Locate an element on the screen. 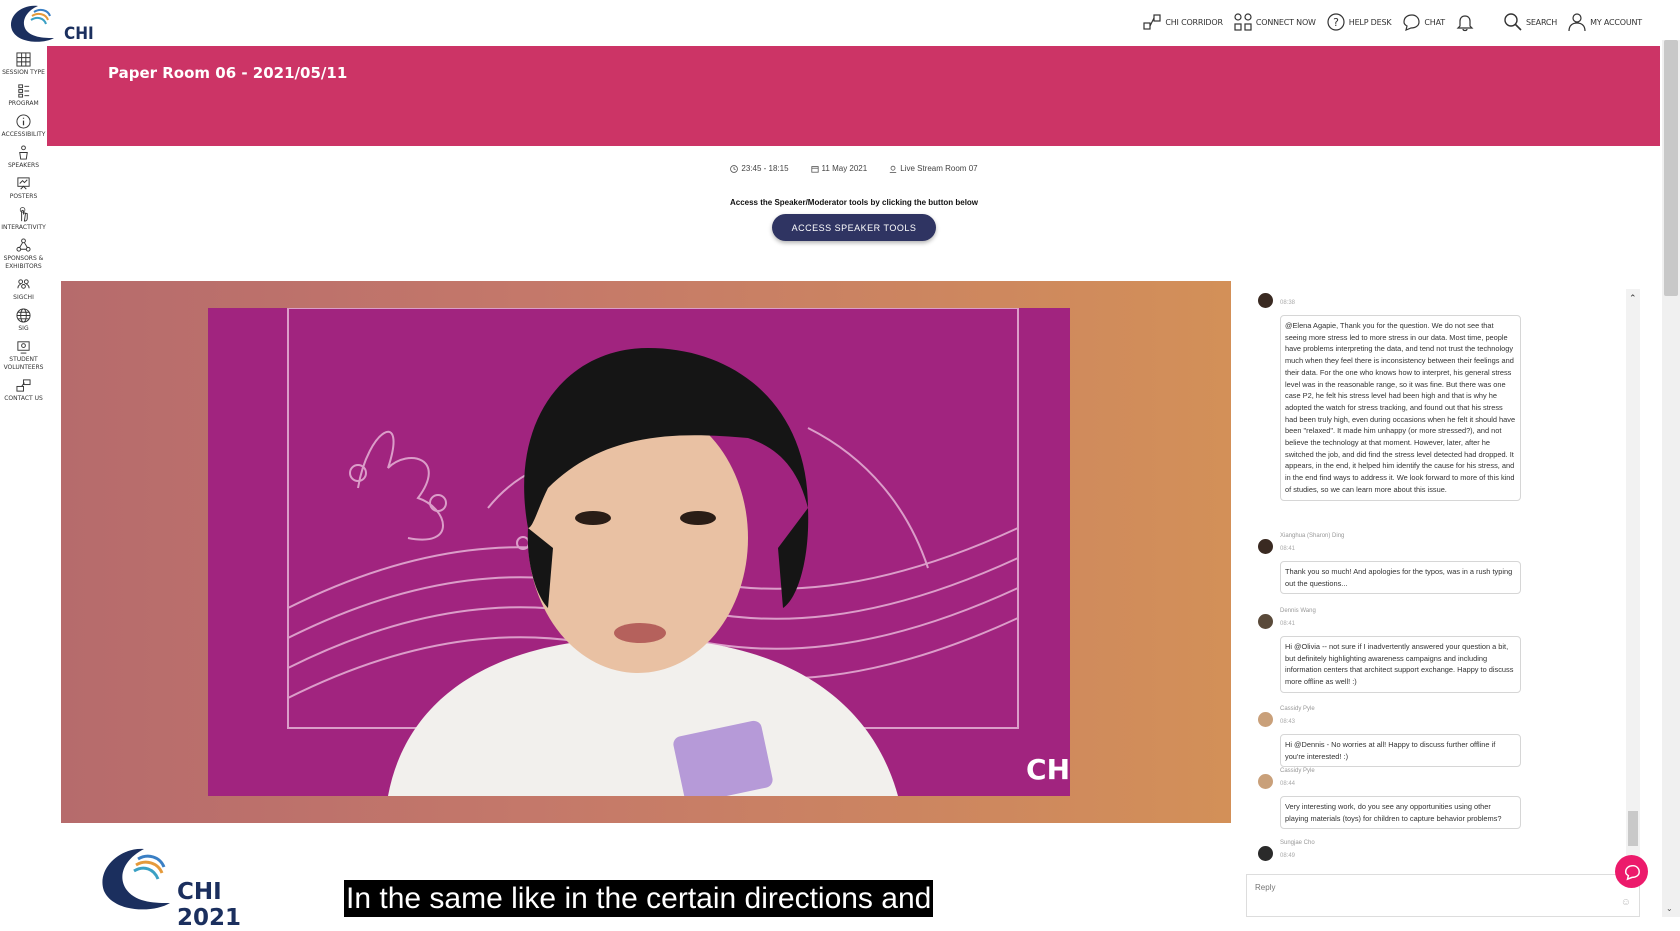  nav-label: CHAT is located at coordinates (1434, 22).